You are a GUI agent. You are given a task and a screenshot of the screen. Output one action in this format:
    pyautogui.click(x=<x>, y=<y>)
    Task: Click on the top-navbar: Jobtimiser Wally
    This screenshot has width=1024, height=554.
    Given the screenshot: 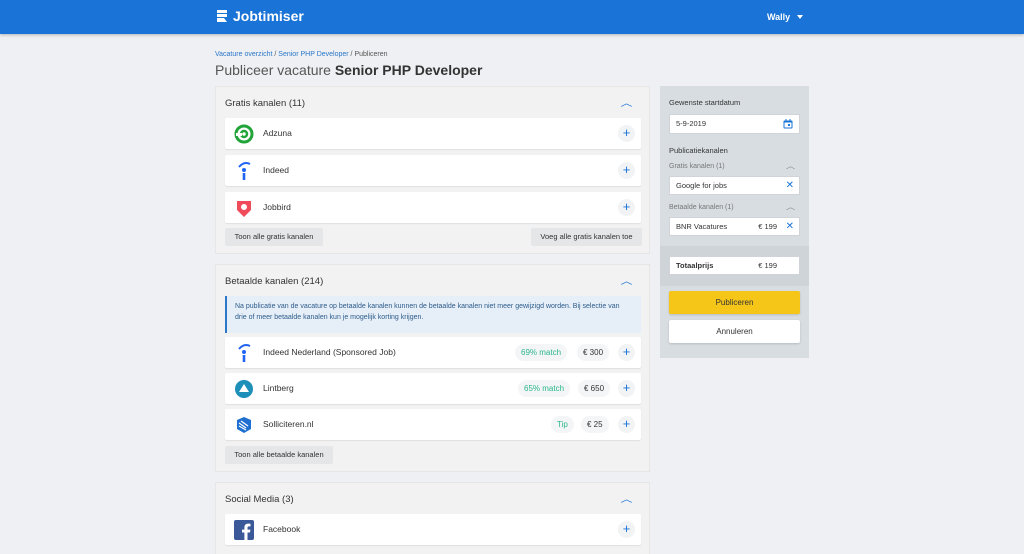 What is the action you would take?
    pyautogui.click(x=512, y=17)
    